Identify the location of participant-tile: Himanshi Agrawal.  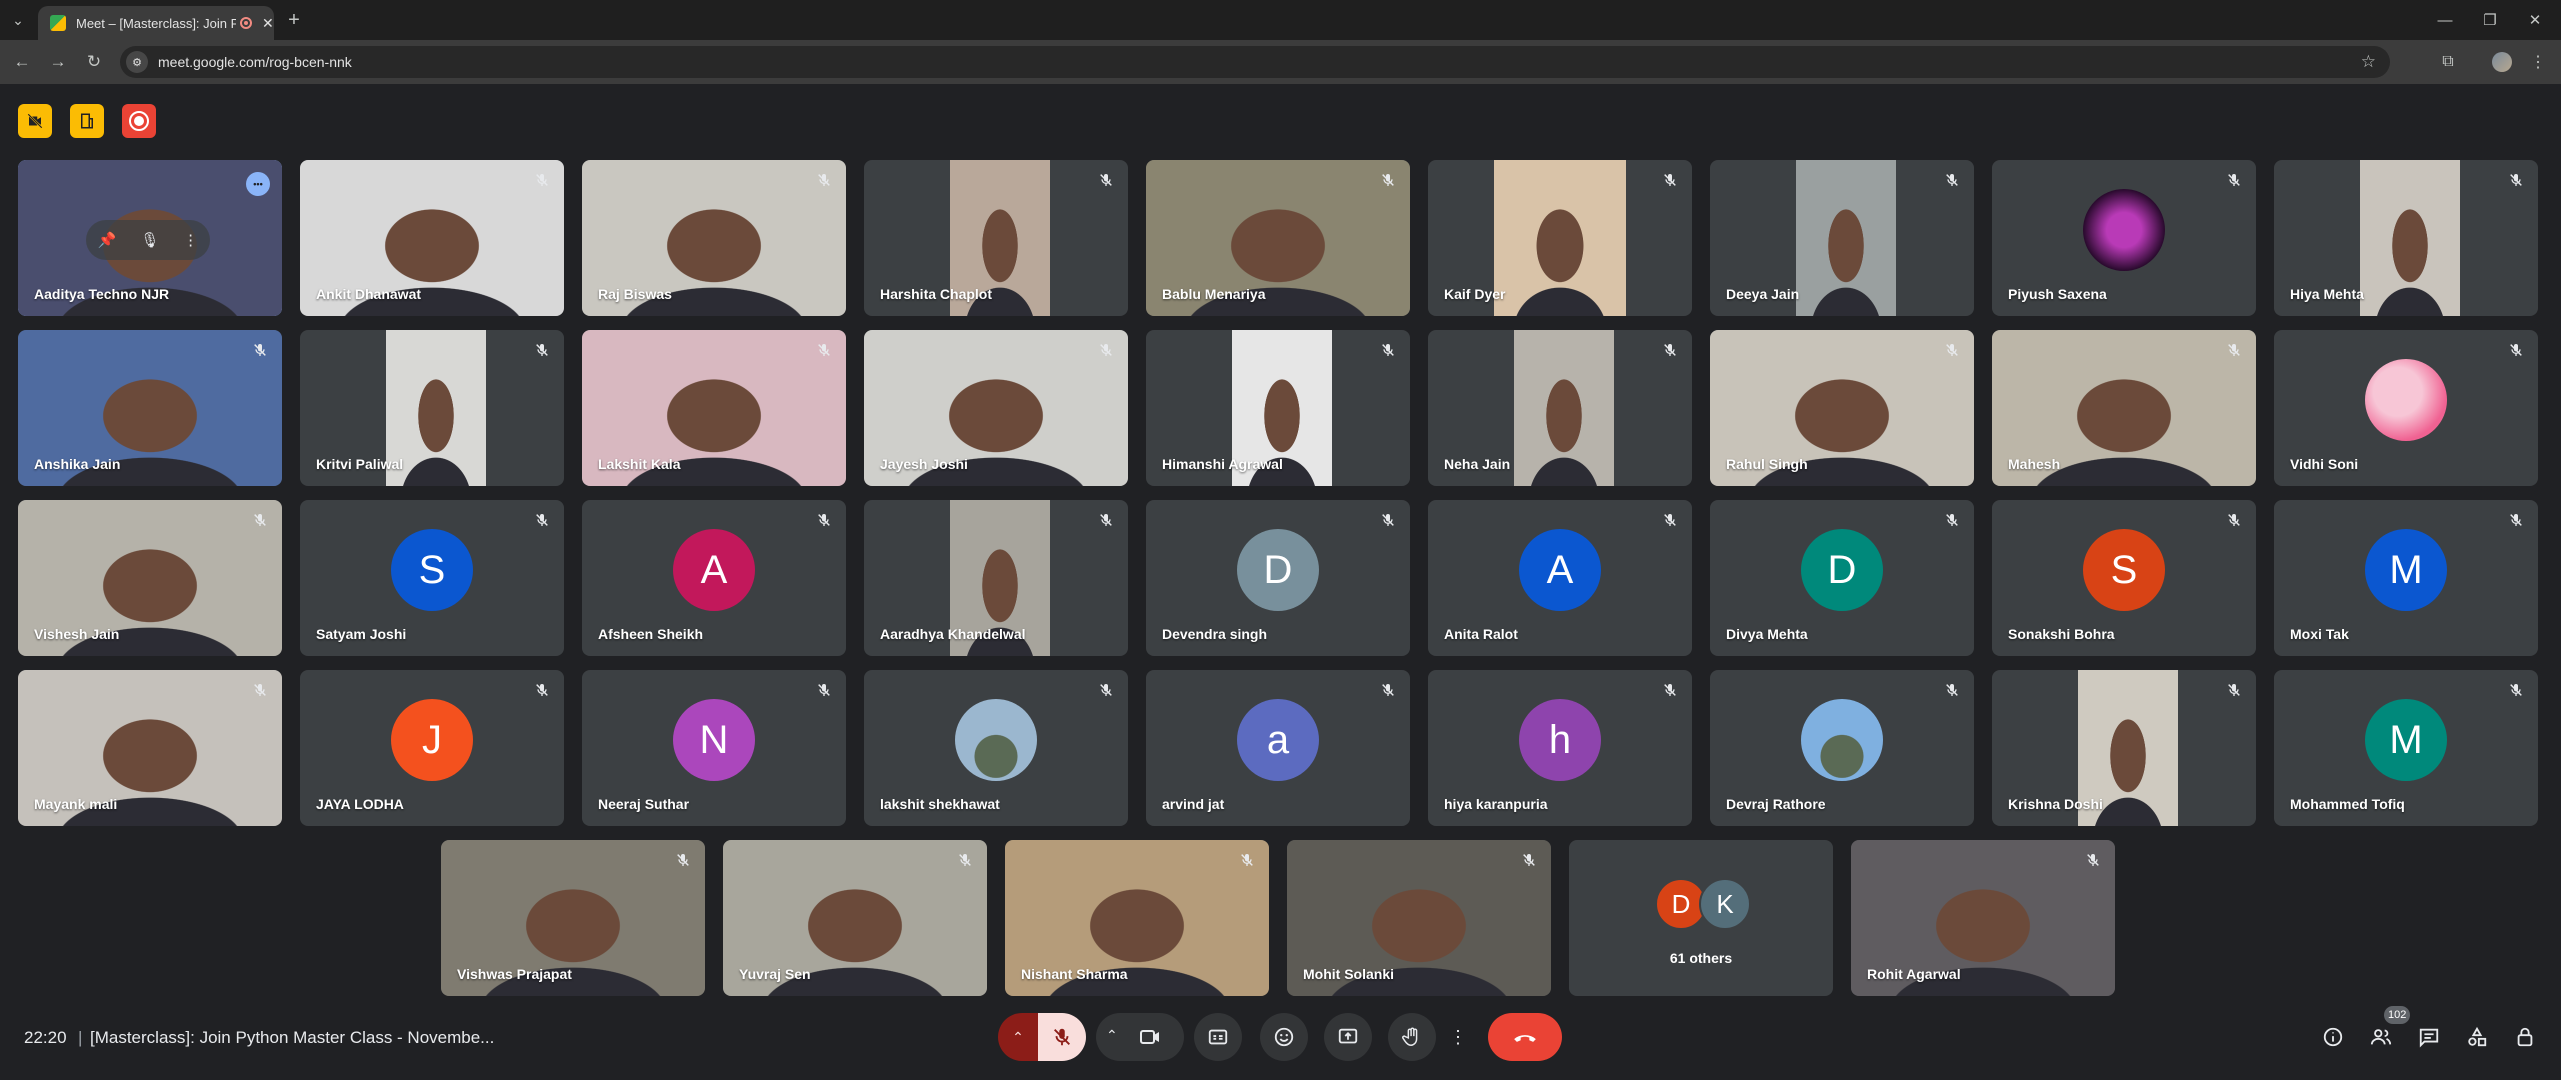
(1278, 408).